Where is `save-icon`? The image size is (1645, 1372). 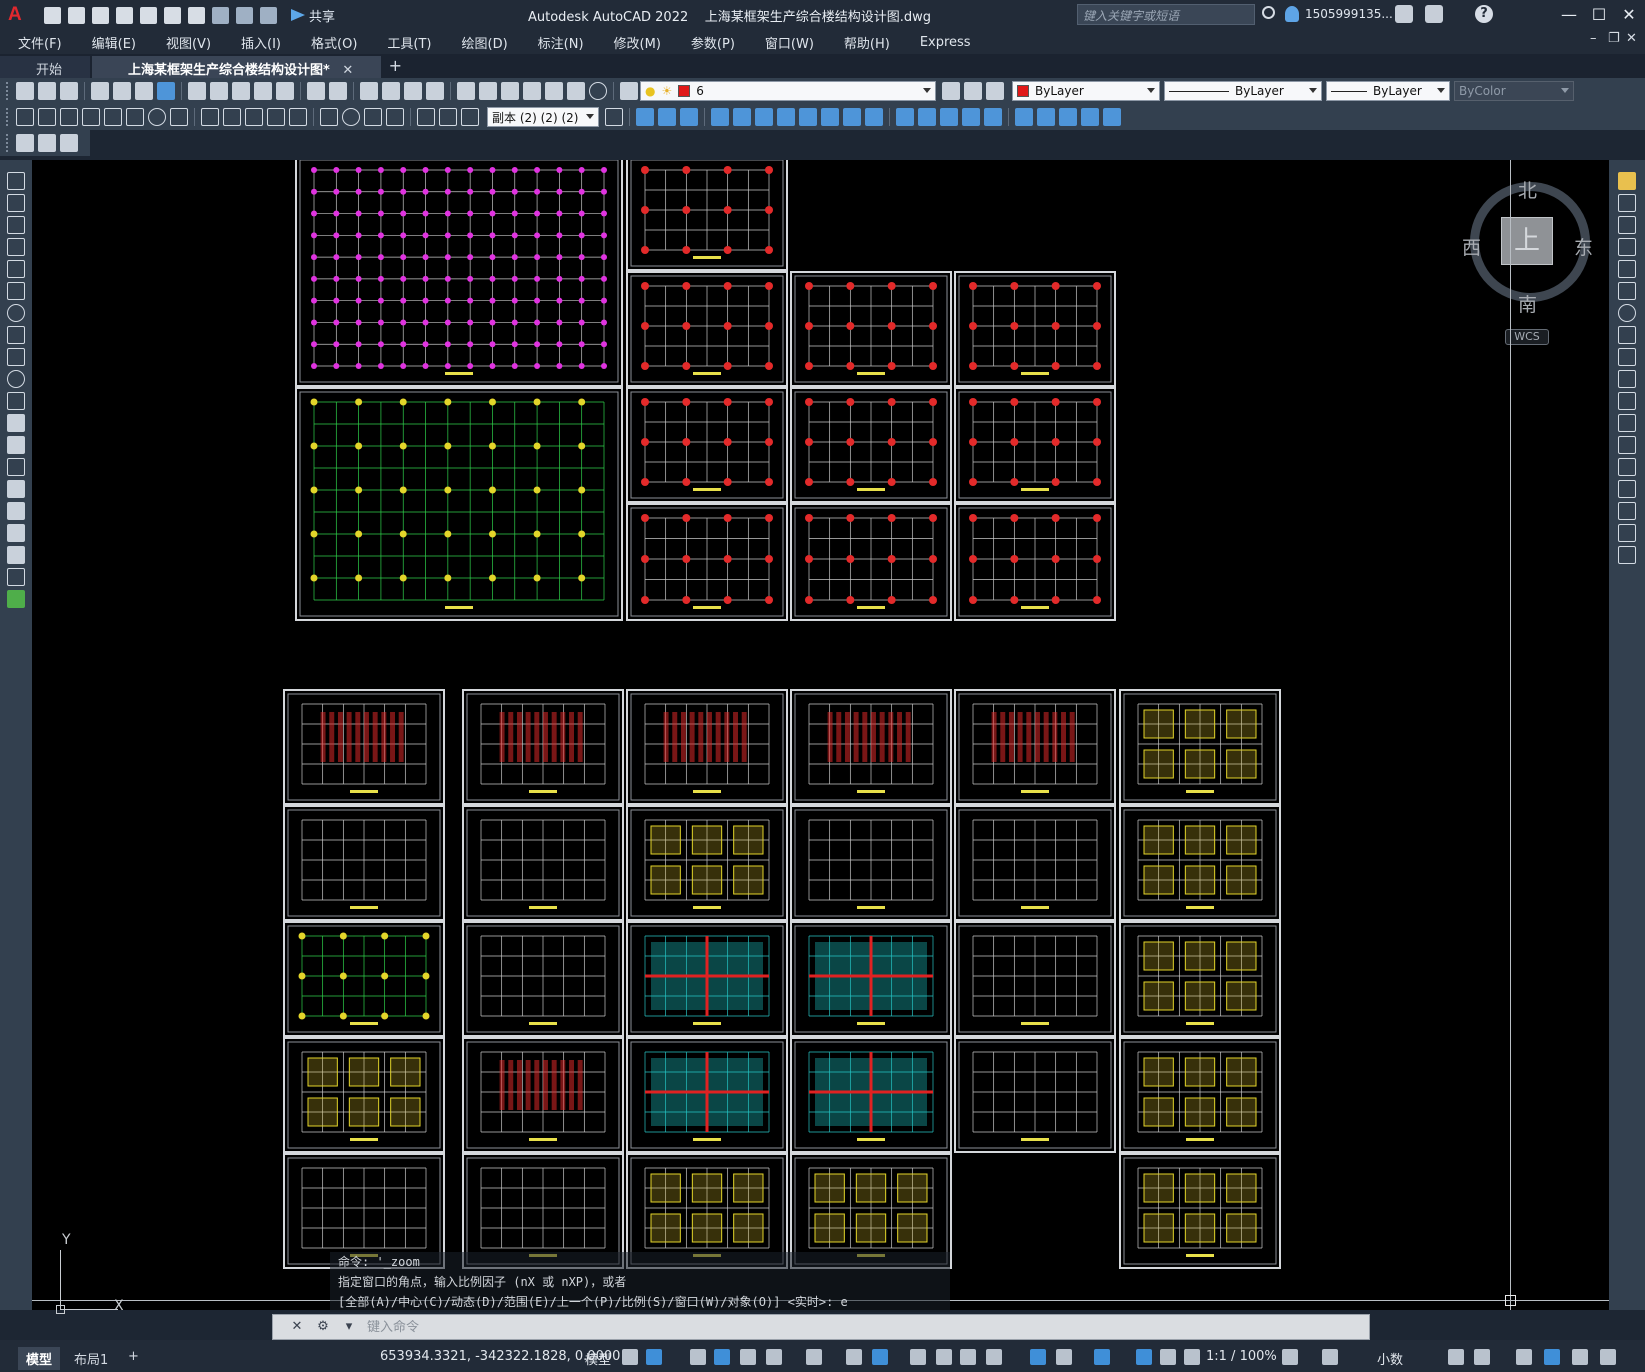
save-icon is located at coordinates (100, 15).